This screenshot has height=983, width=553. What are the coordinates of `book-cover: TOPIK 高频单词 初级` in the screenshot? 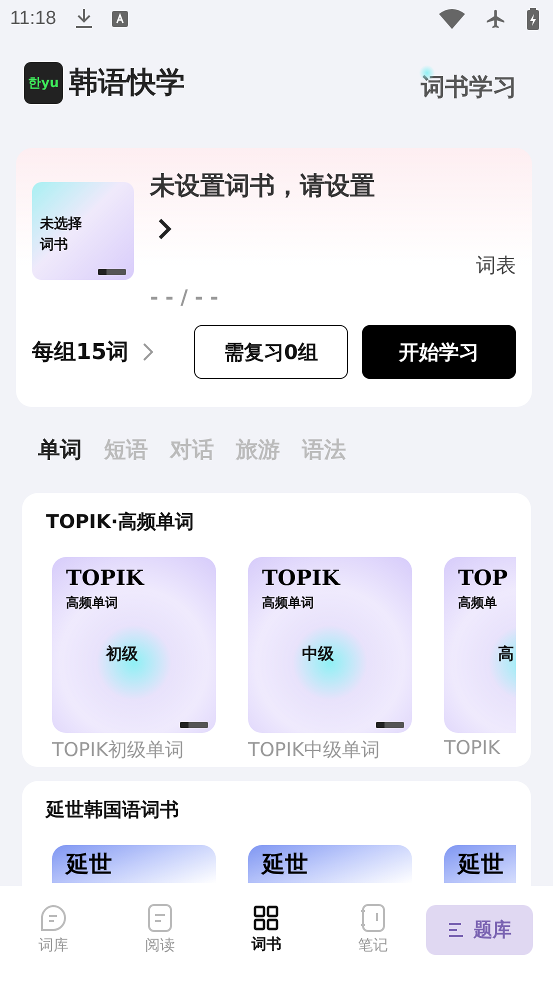 It's located at (134, 645).